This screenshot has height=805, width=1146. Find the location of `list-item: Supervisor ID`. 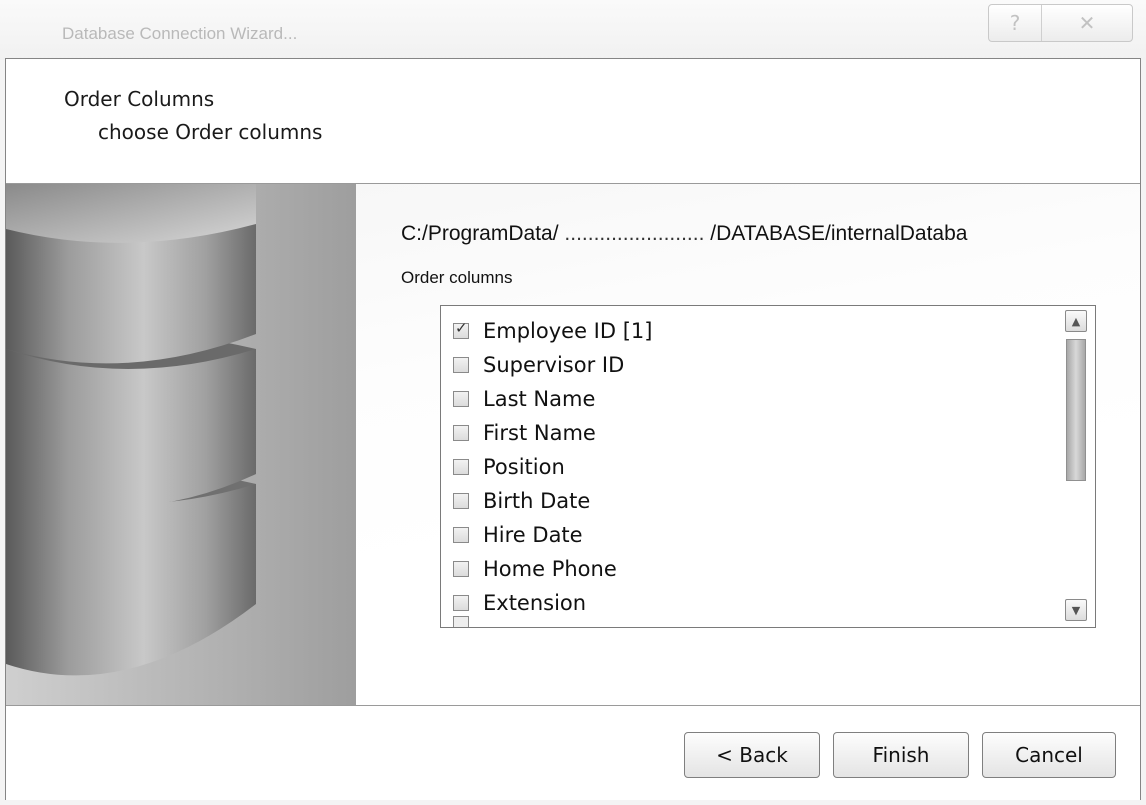

list-item: Supervisor ID is located at coordinates (552, 365).